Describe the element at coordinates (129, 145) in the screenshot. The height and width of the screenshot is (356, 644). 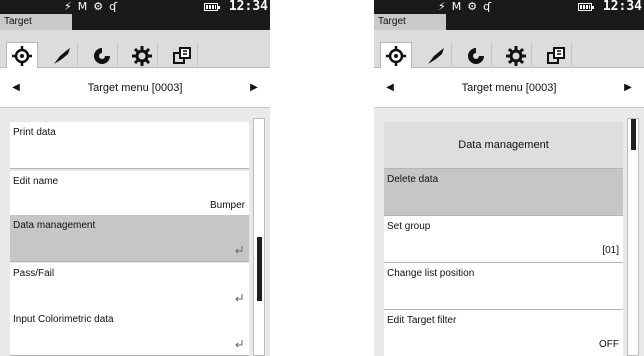
I see `menu-item-print-data: Print data` at that location.